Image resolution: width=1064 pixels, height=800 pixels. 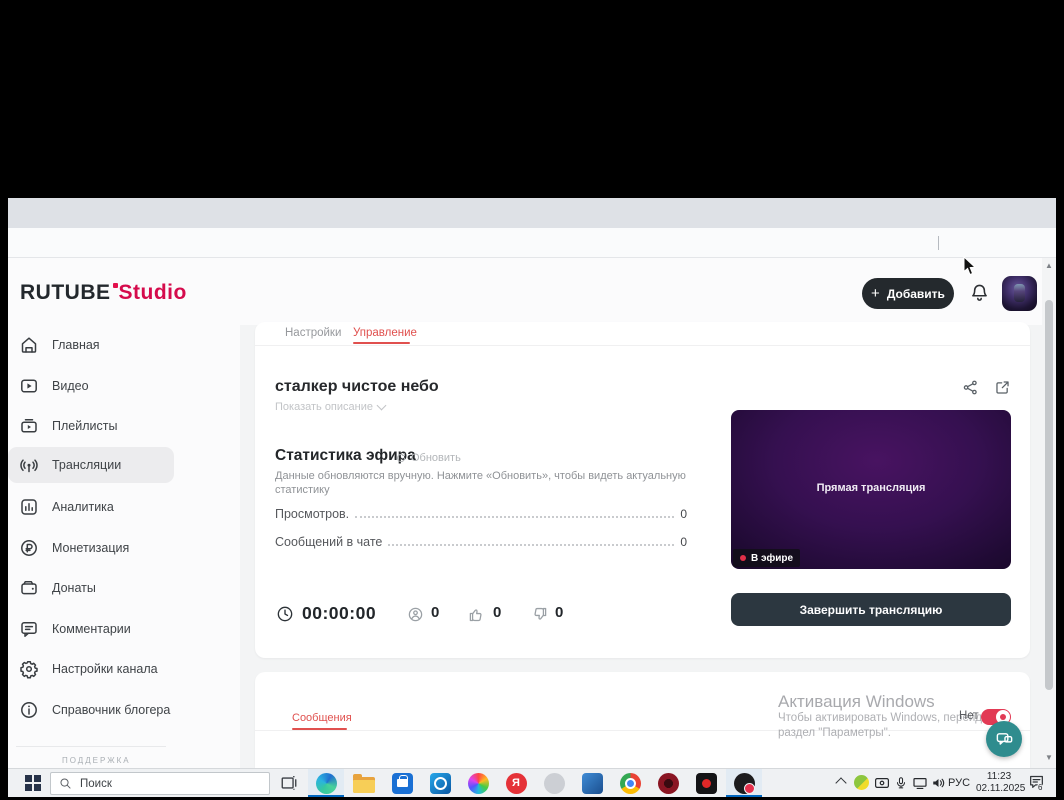 What do you see at coordinates (1040, 787) in the screenshot?
I see `notification-count-badge: 6` at bounding box center [1040, 787].